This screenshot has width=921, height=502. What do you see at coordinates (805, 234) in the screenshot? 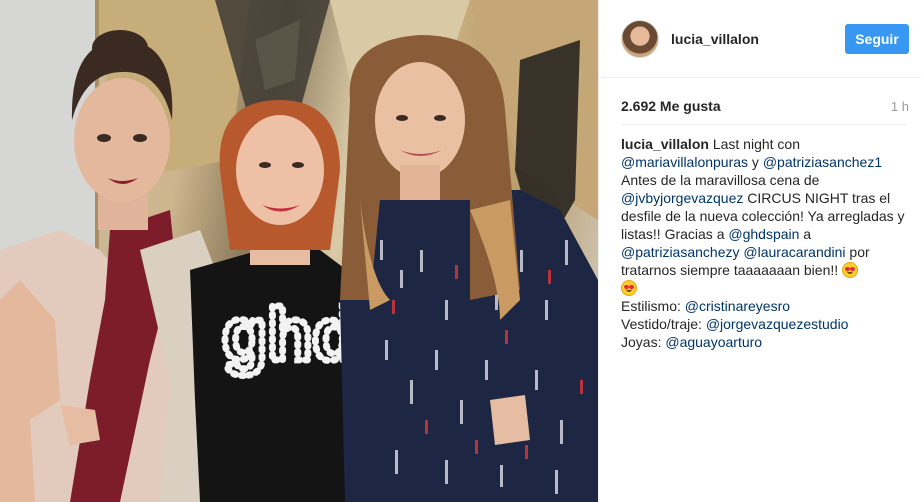
I see `caption-text: a` at bounding box center [805, 234].